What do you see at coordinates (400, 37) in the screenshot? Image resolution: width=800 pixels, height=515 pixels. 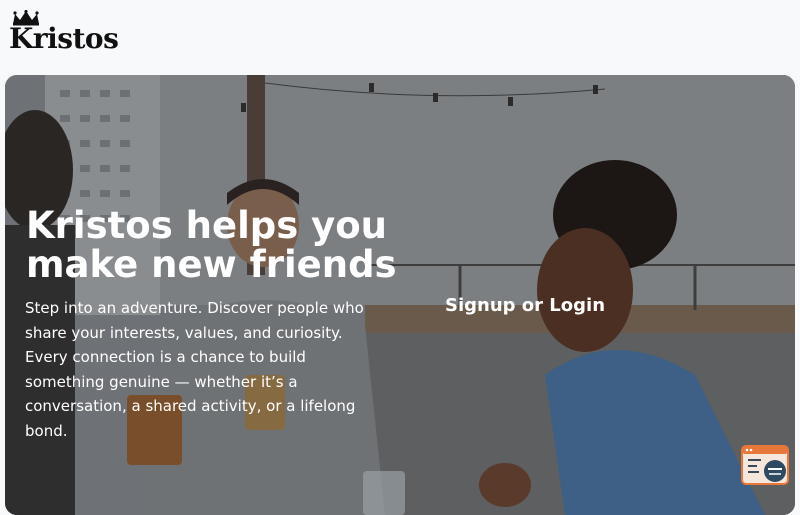 I see `site-header: Kristos` at bounding box center [400, 37].